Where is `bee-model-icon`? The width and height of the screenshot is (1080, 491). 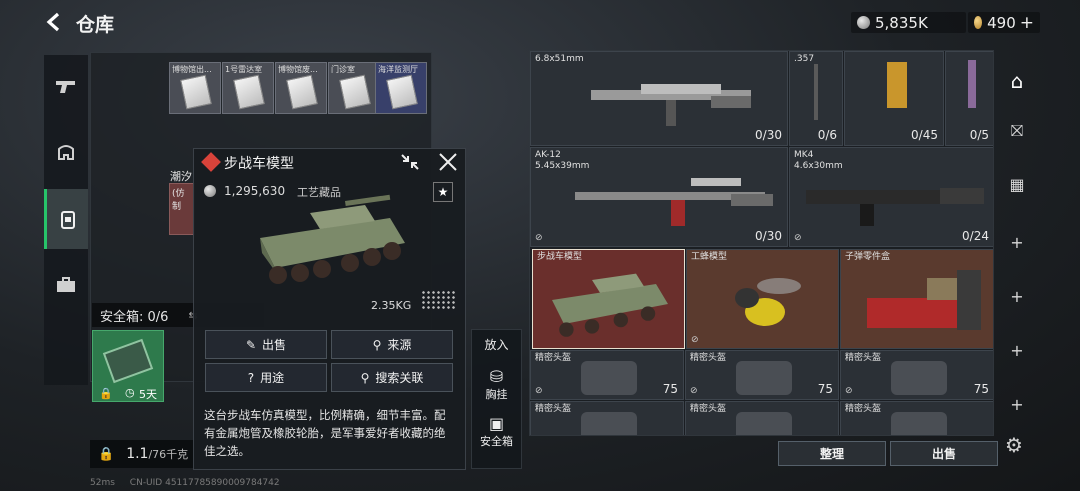
bee-model-icon is located at coordinates (768, 302).